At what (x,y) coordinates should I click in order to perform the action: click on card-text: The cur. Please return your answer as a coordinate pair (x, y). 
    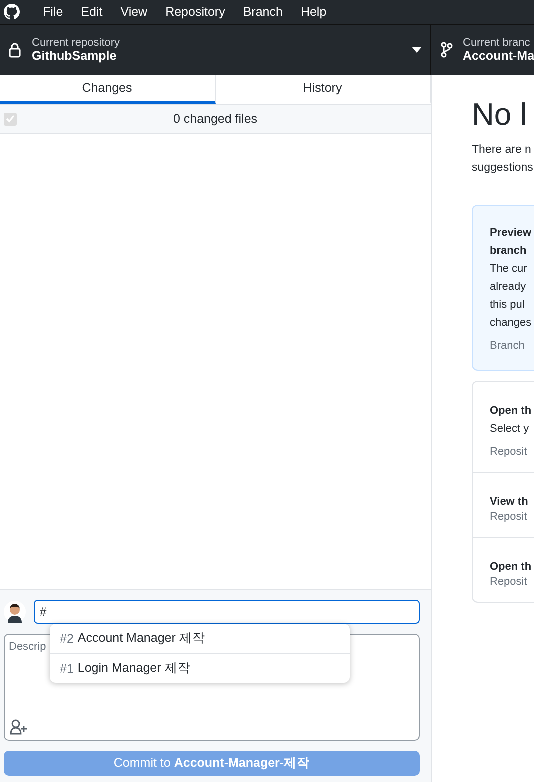
    Looking at the image, I should click on (509, 269).